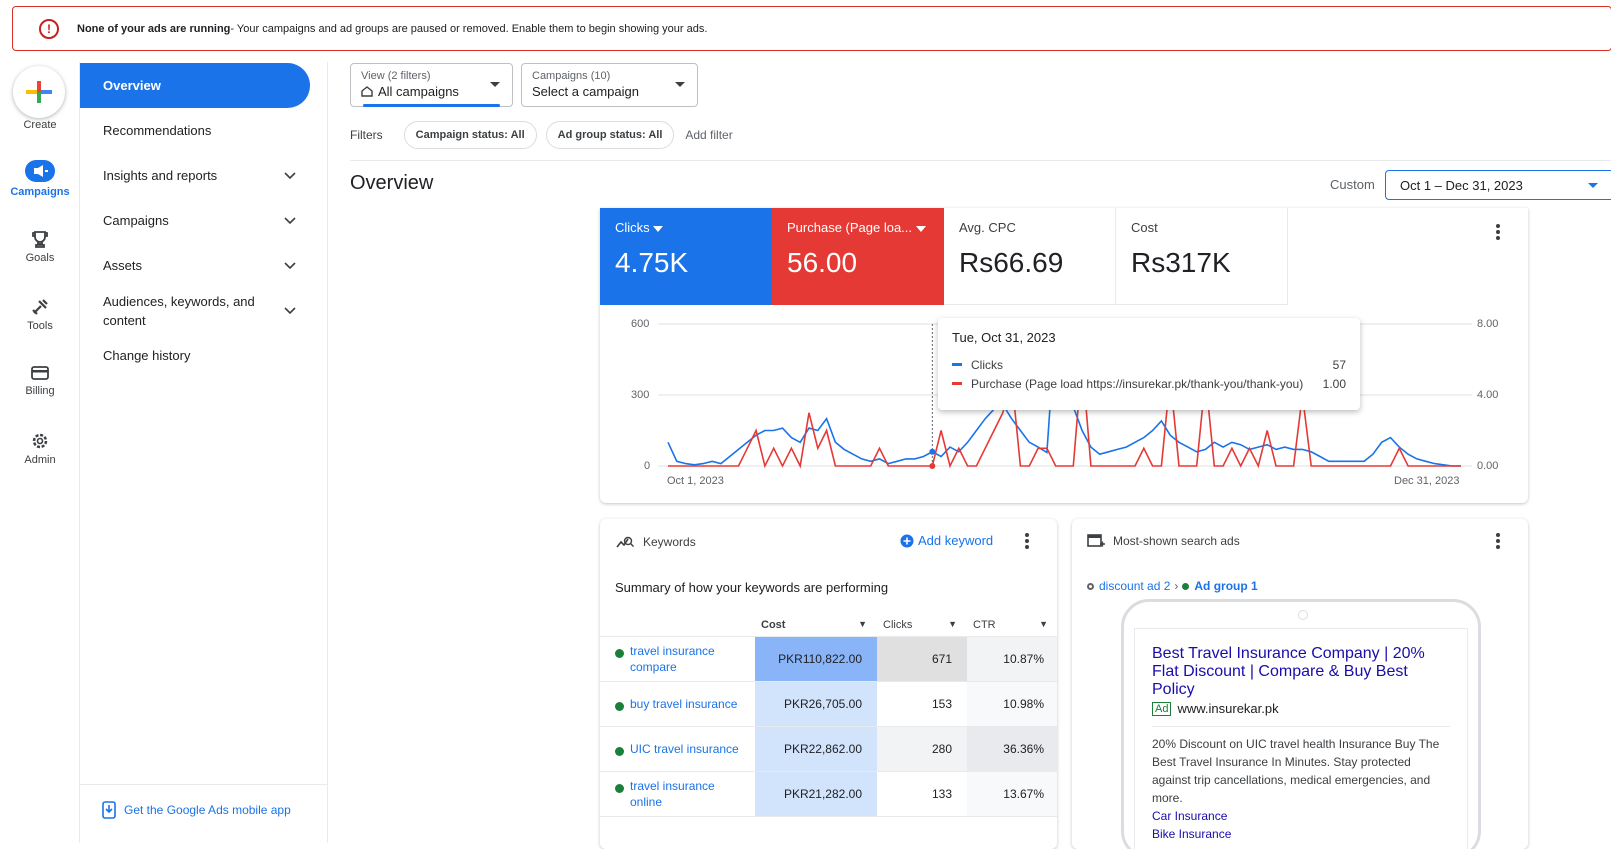 The height and width of the screenshot is (849, 1611). I want to click on metric-clicks: Clicks 4.75K, so click(686, 256).